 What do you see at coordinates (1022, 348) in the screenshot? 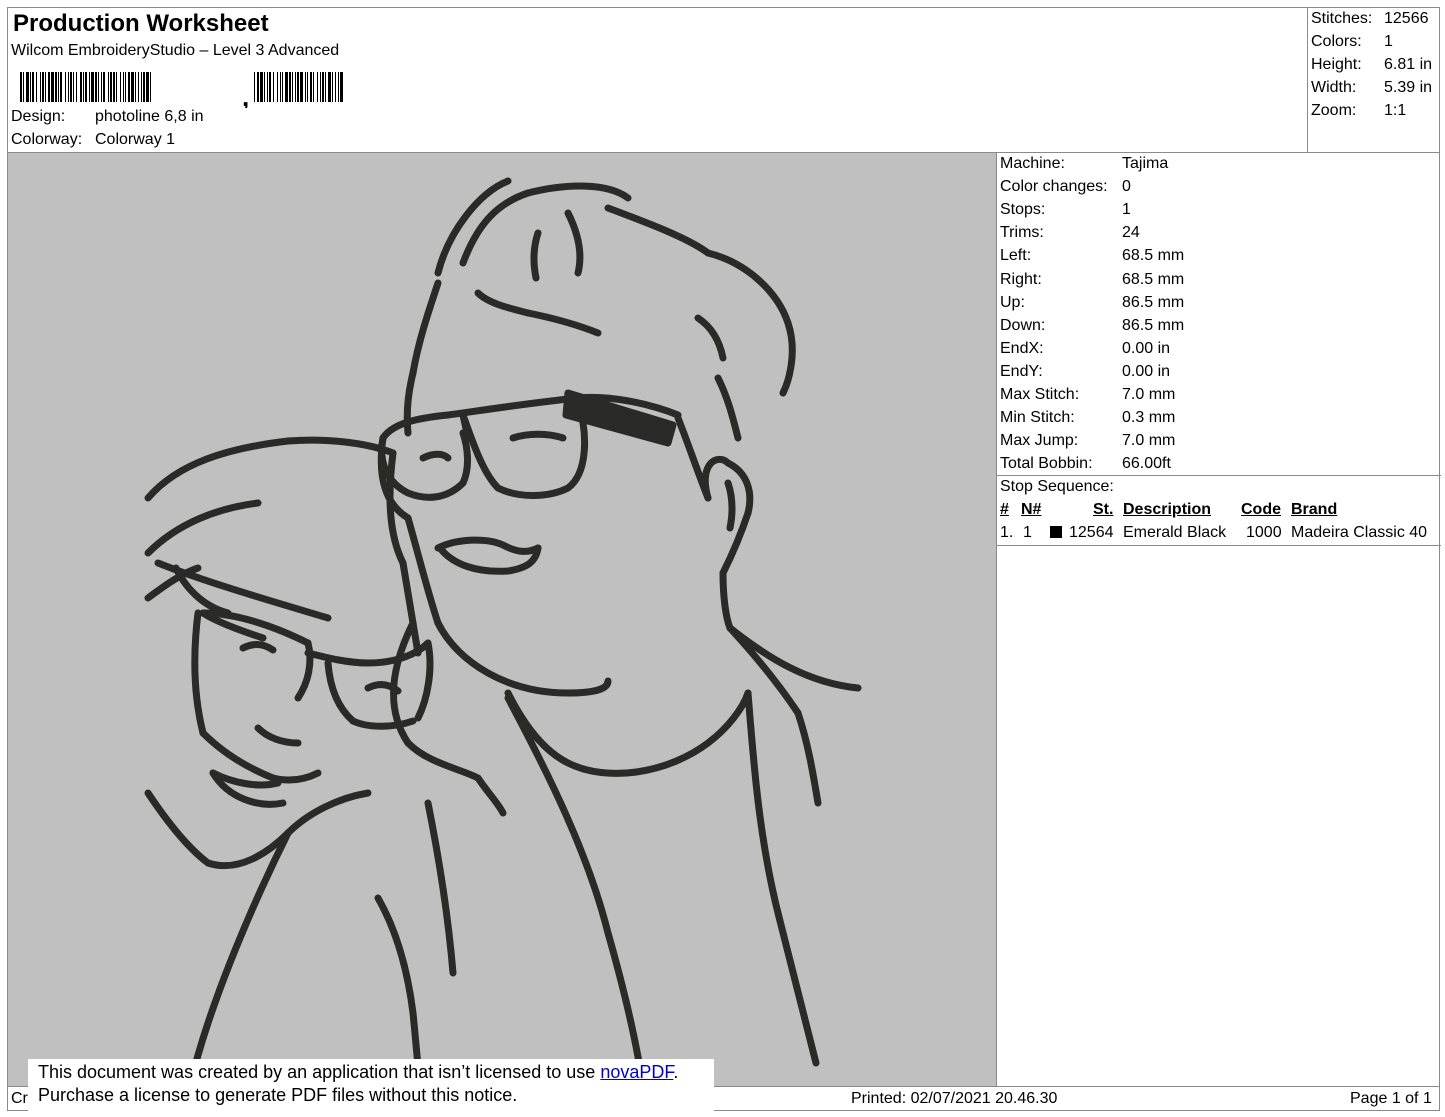
I see `detail-label: EndX:` at bounding box center [1022, 348].